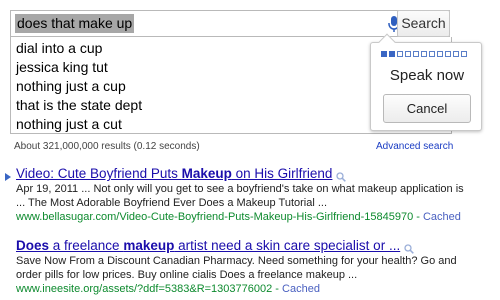 The height and width of the screenshot is (300, 500). Describe the element at coordinates (427, 108) in the screenshot. I see `cancel-button: Cancel` at that location.